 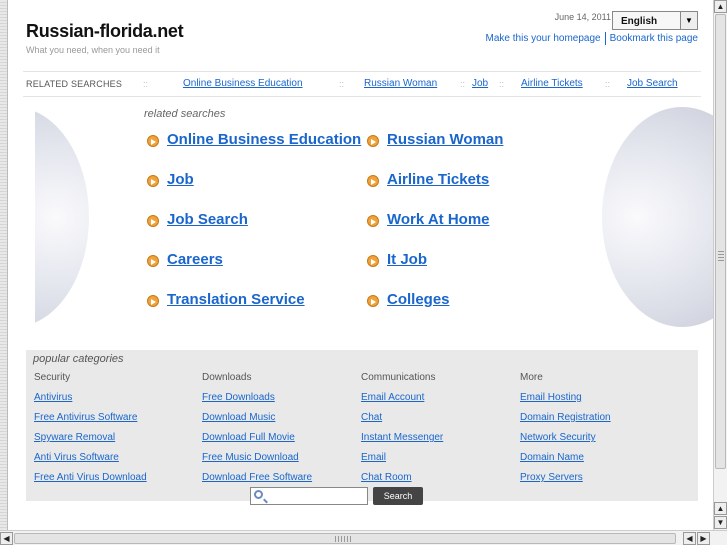 What do you see at coordinates (582, 17) in the screenshot?
I see `date-text: June 14, 2011` at bounding box center [582, 17].